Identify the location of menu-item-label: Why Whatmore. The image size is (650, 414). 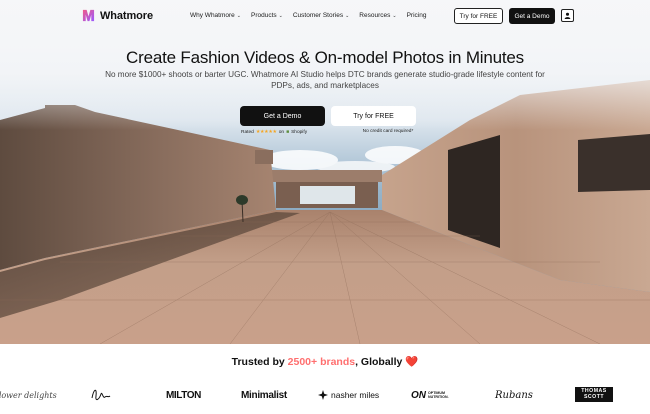
(212, 15).